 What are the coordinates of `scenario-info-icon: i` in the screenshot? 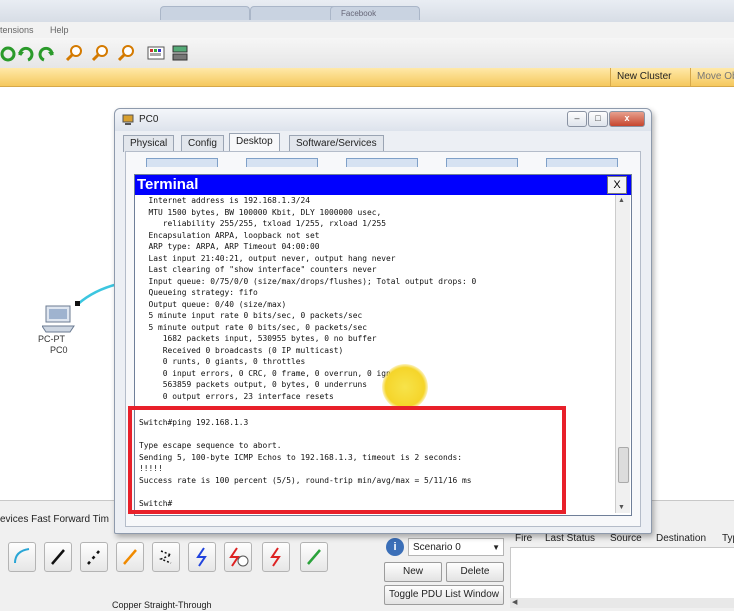 It's located at (395, 547).